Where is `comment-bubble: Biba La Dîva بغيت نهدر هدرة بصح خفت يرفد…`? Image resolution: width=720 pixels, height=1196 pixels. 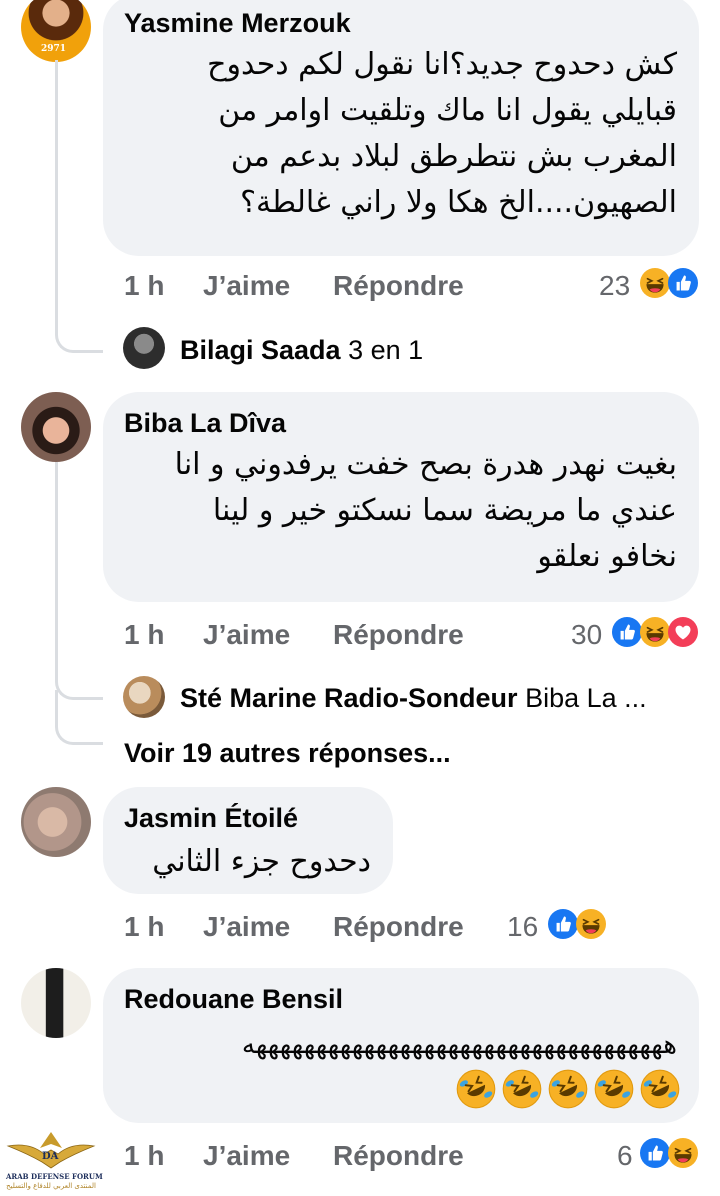 comment-bubble: Biba La Dîva بغيت نهدر هدرة بصح خفت يرفد… is located at coordinates (401, 497).